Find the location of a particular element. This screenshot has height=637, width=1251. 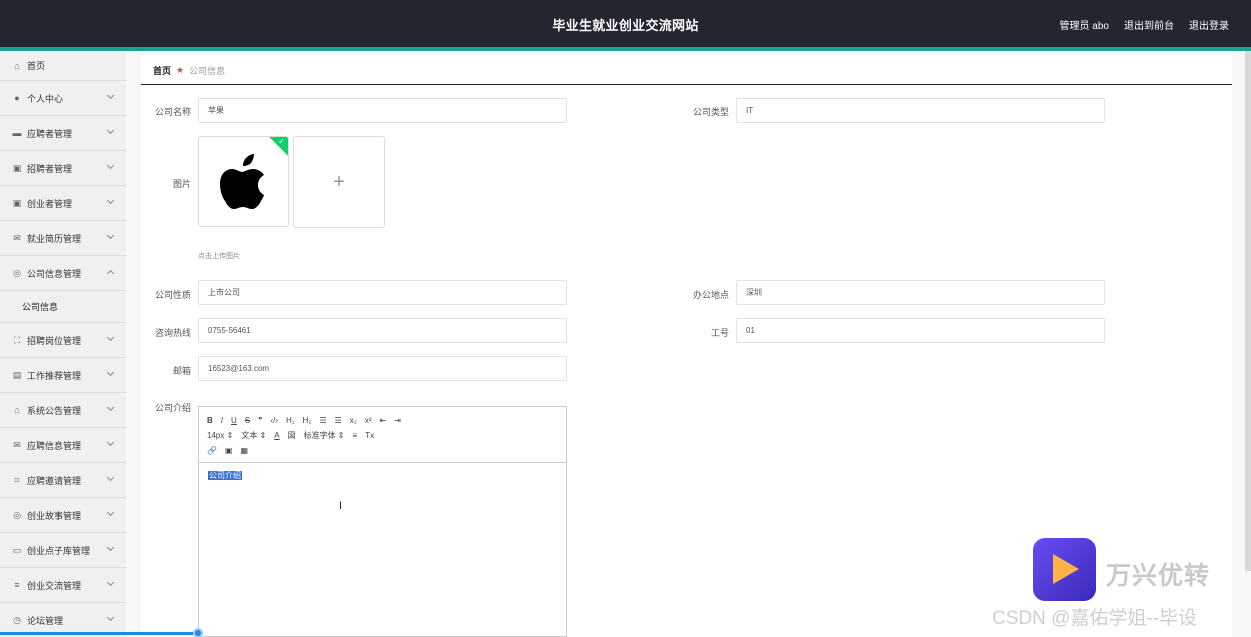

text-cursor-icon: I is located at coordinates (341, 506).